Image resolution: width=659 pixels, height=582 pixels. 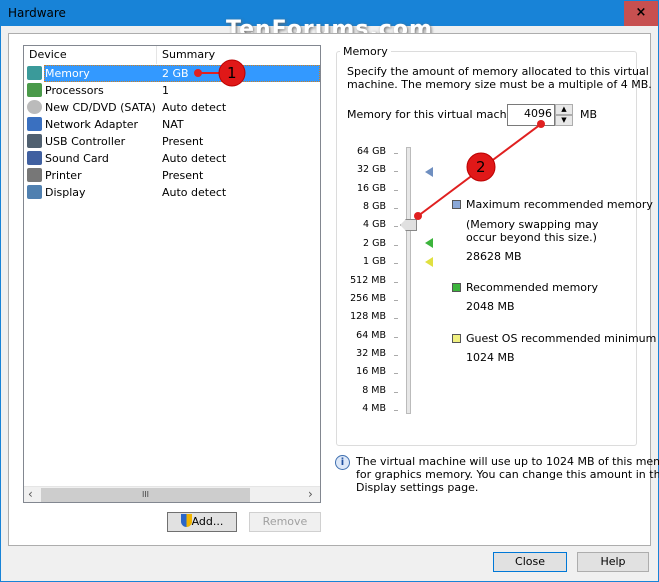 What do you see at coordinates (541, 124) in the screenshot?
I see `annotation-2-dot-start` at bounding box center [541, 124].